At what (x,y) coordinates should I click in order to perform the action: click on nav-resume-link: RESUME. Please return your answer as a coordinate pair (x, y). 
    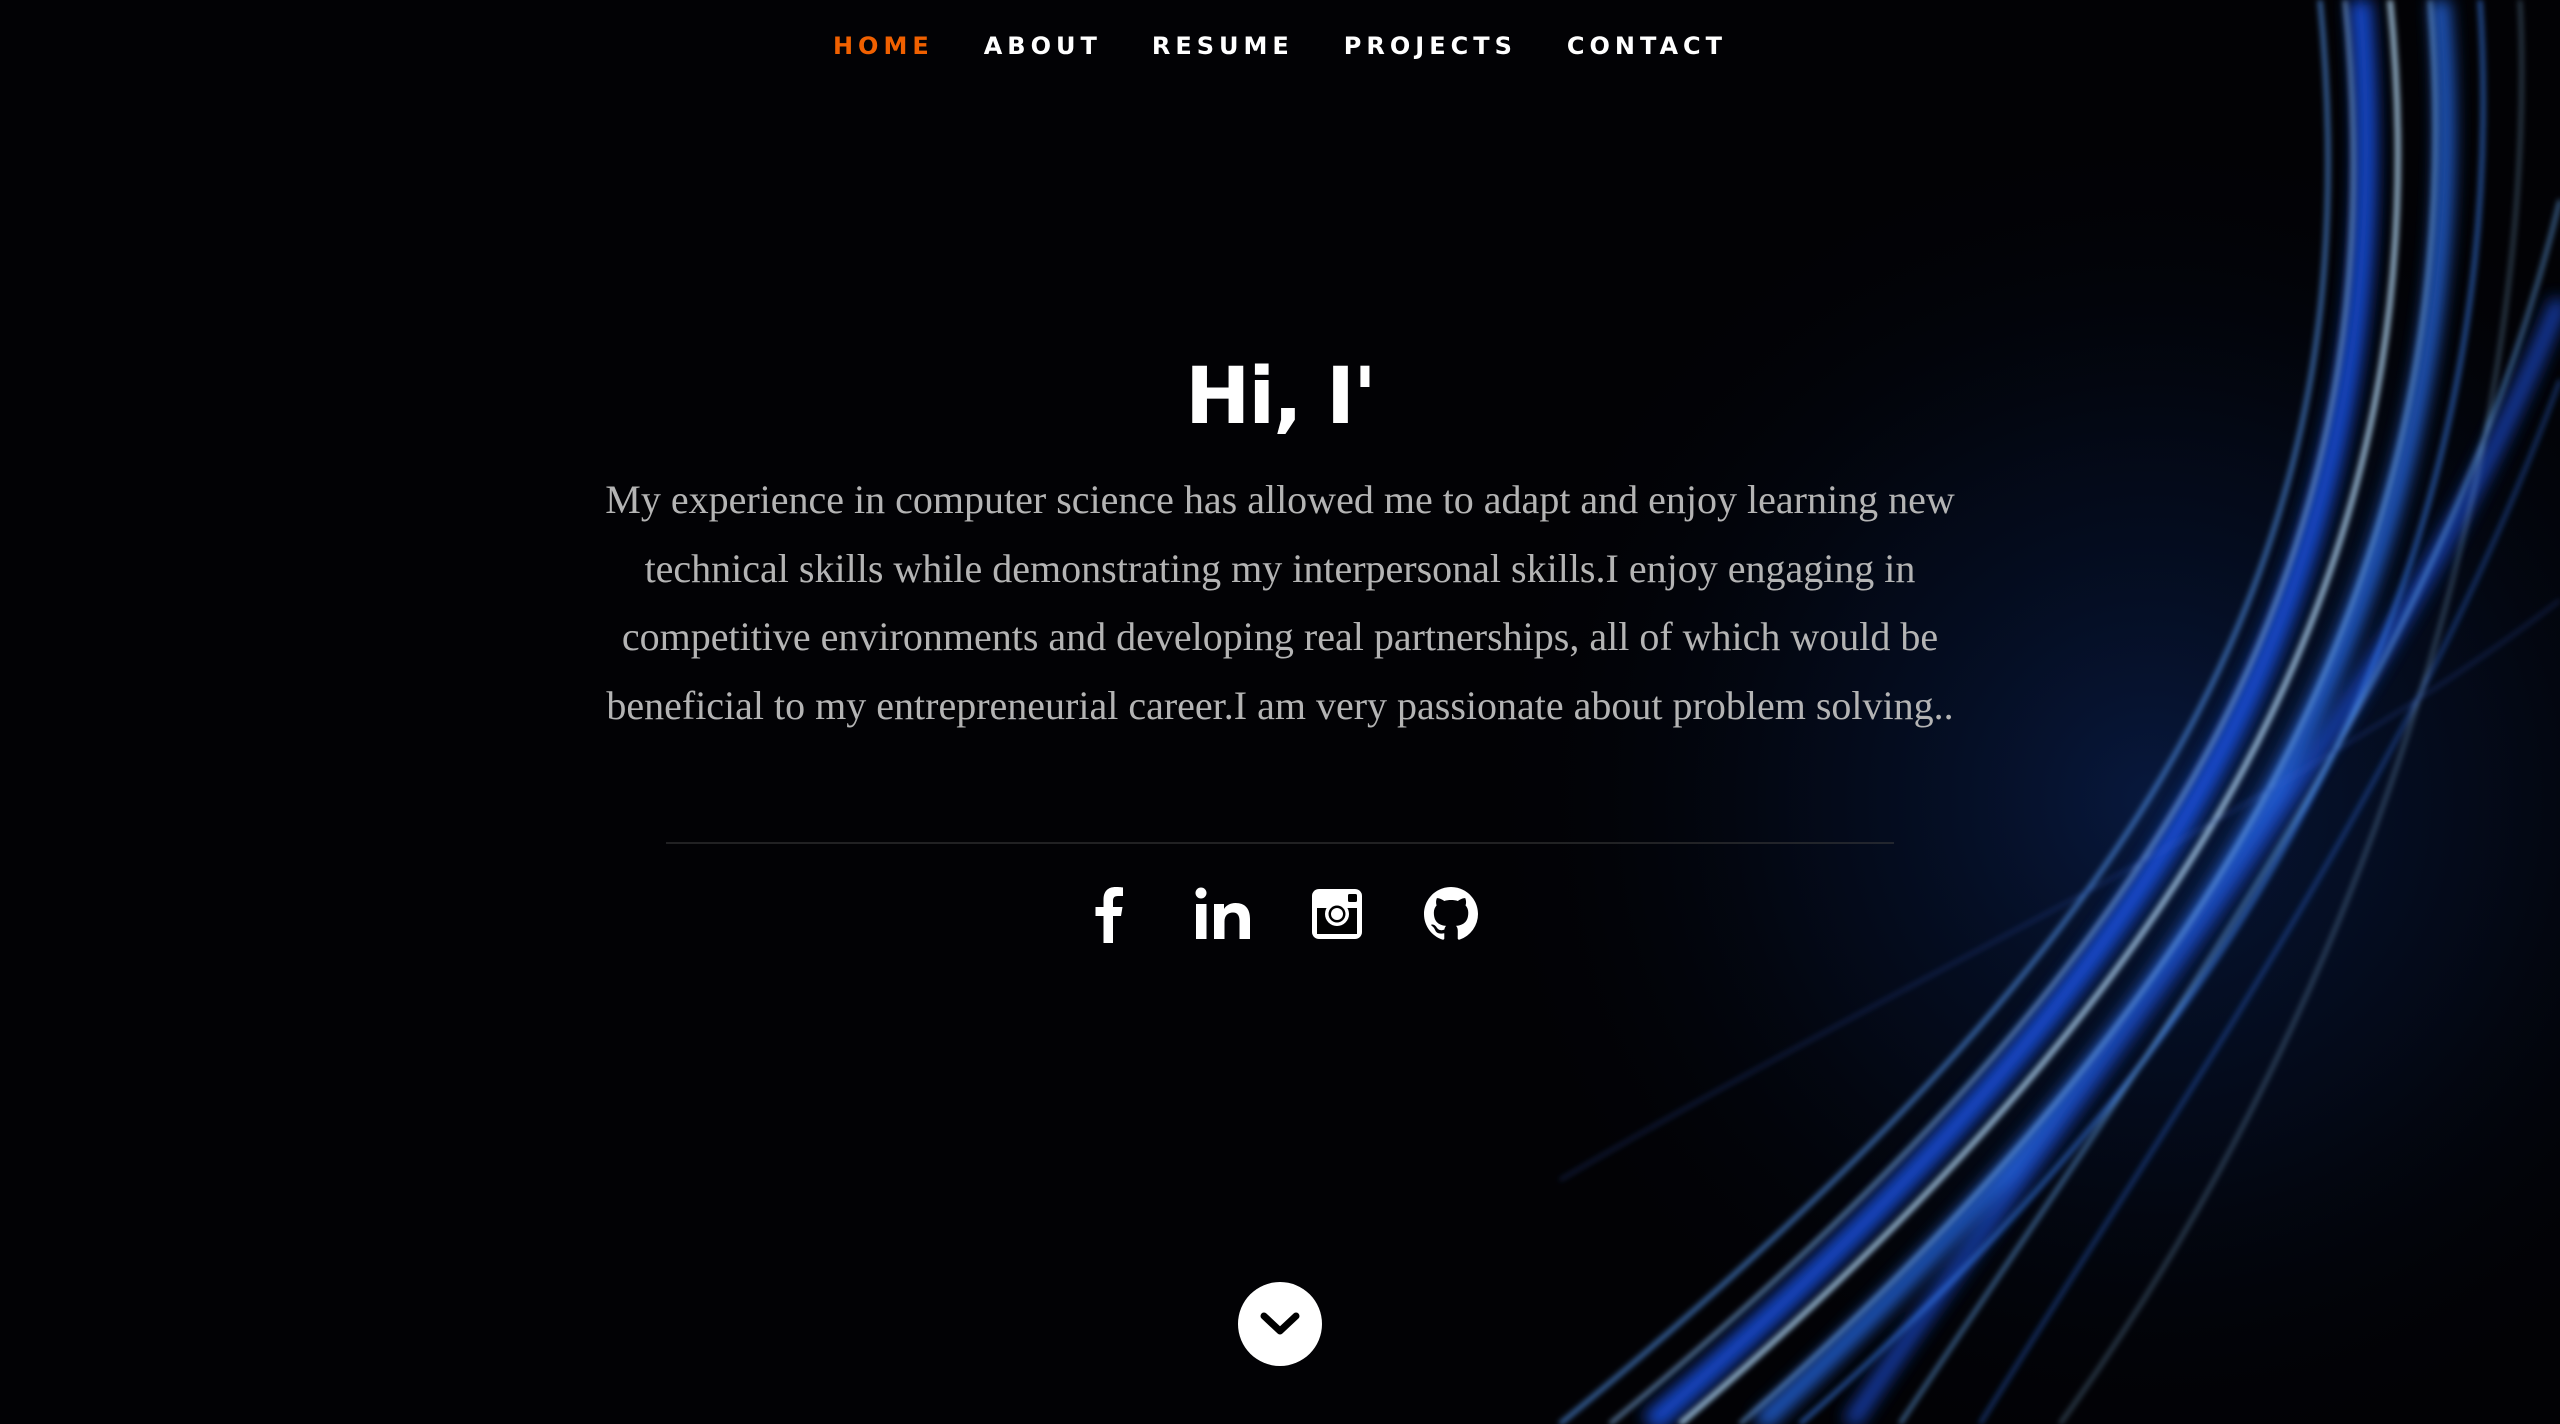
    Looking at the image, I should click on (1223, 46).